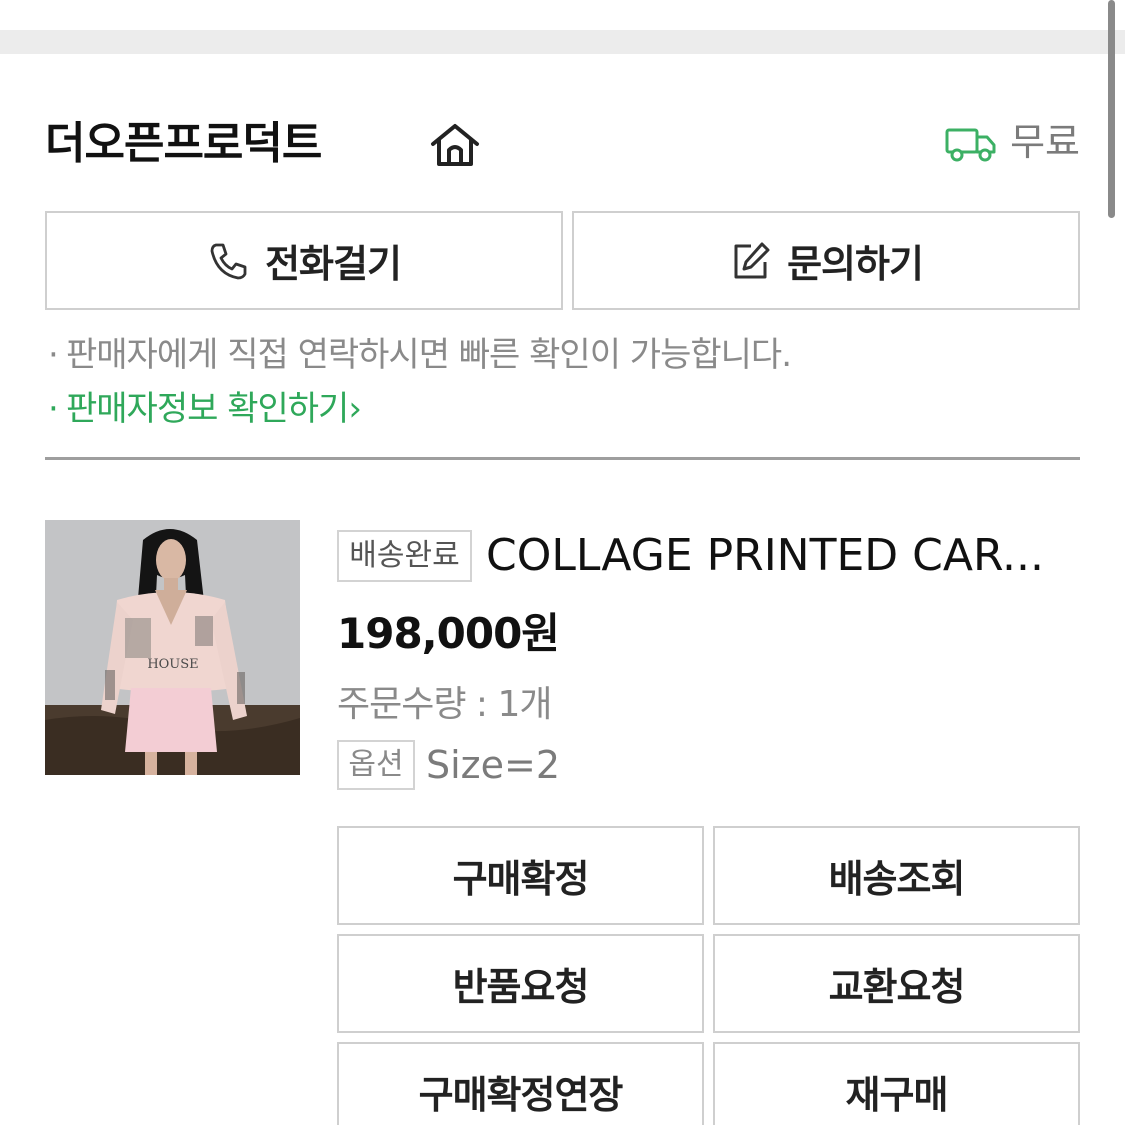 This screenshot has width=1125, height=1125. Describe the element at coordinates (228, 261) in the screenshot. I see `phone-icon` at that location.